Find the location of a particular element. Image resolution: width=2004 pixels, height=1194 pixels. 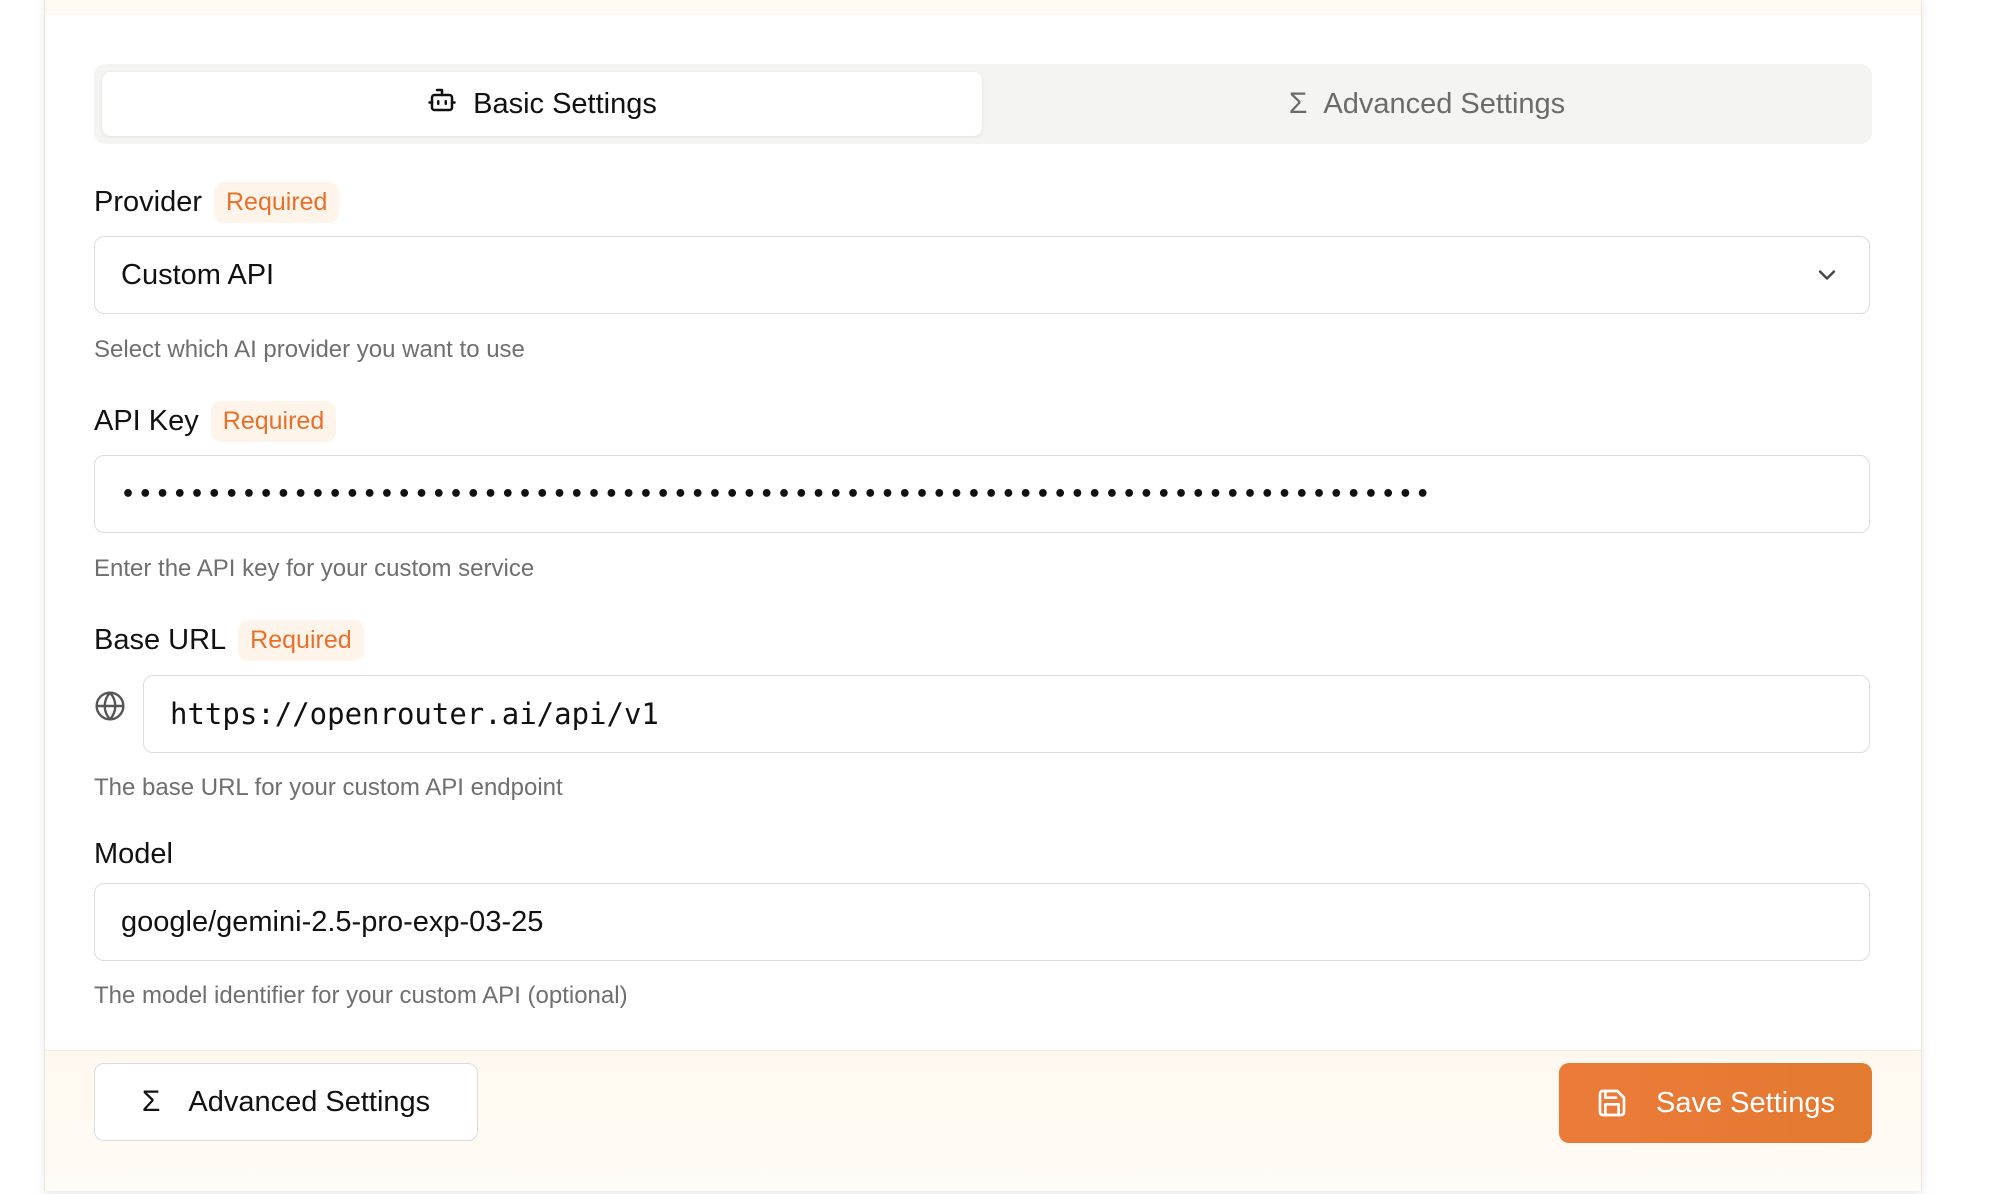

provider-select-value: Custom API is located at coordinates (198, 274).